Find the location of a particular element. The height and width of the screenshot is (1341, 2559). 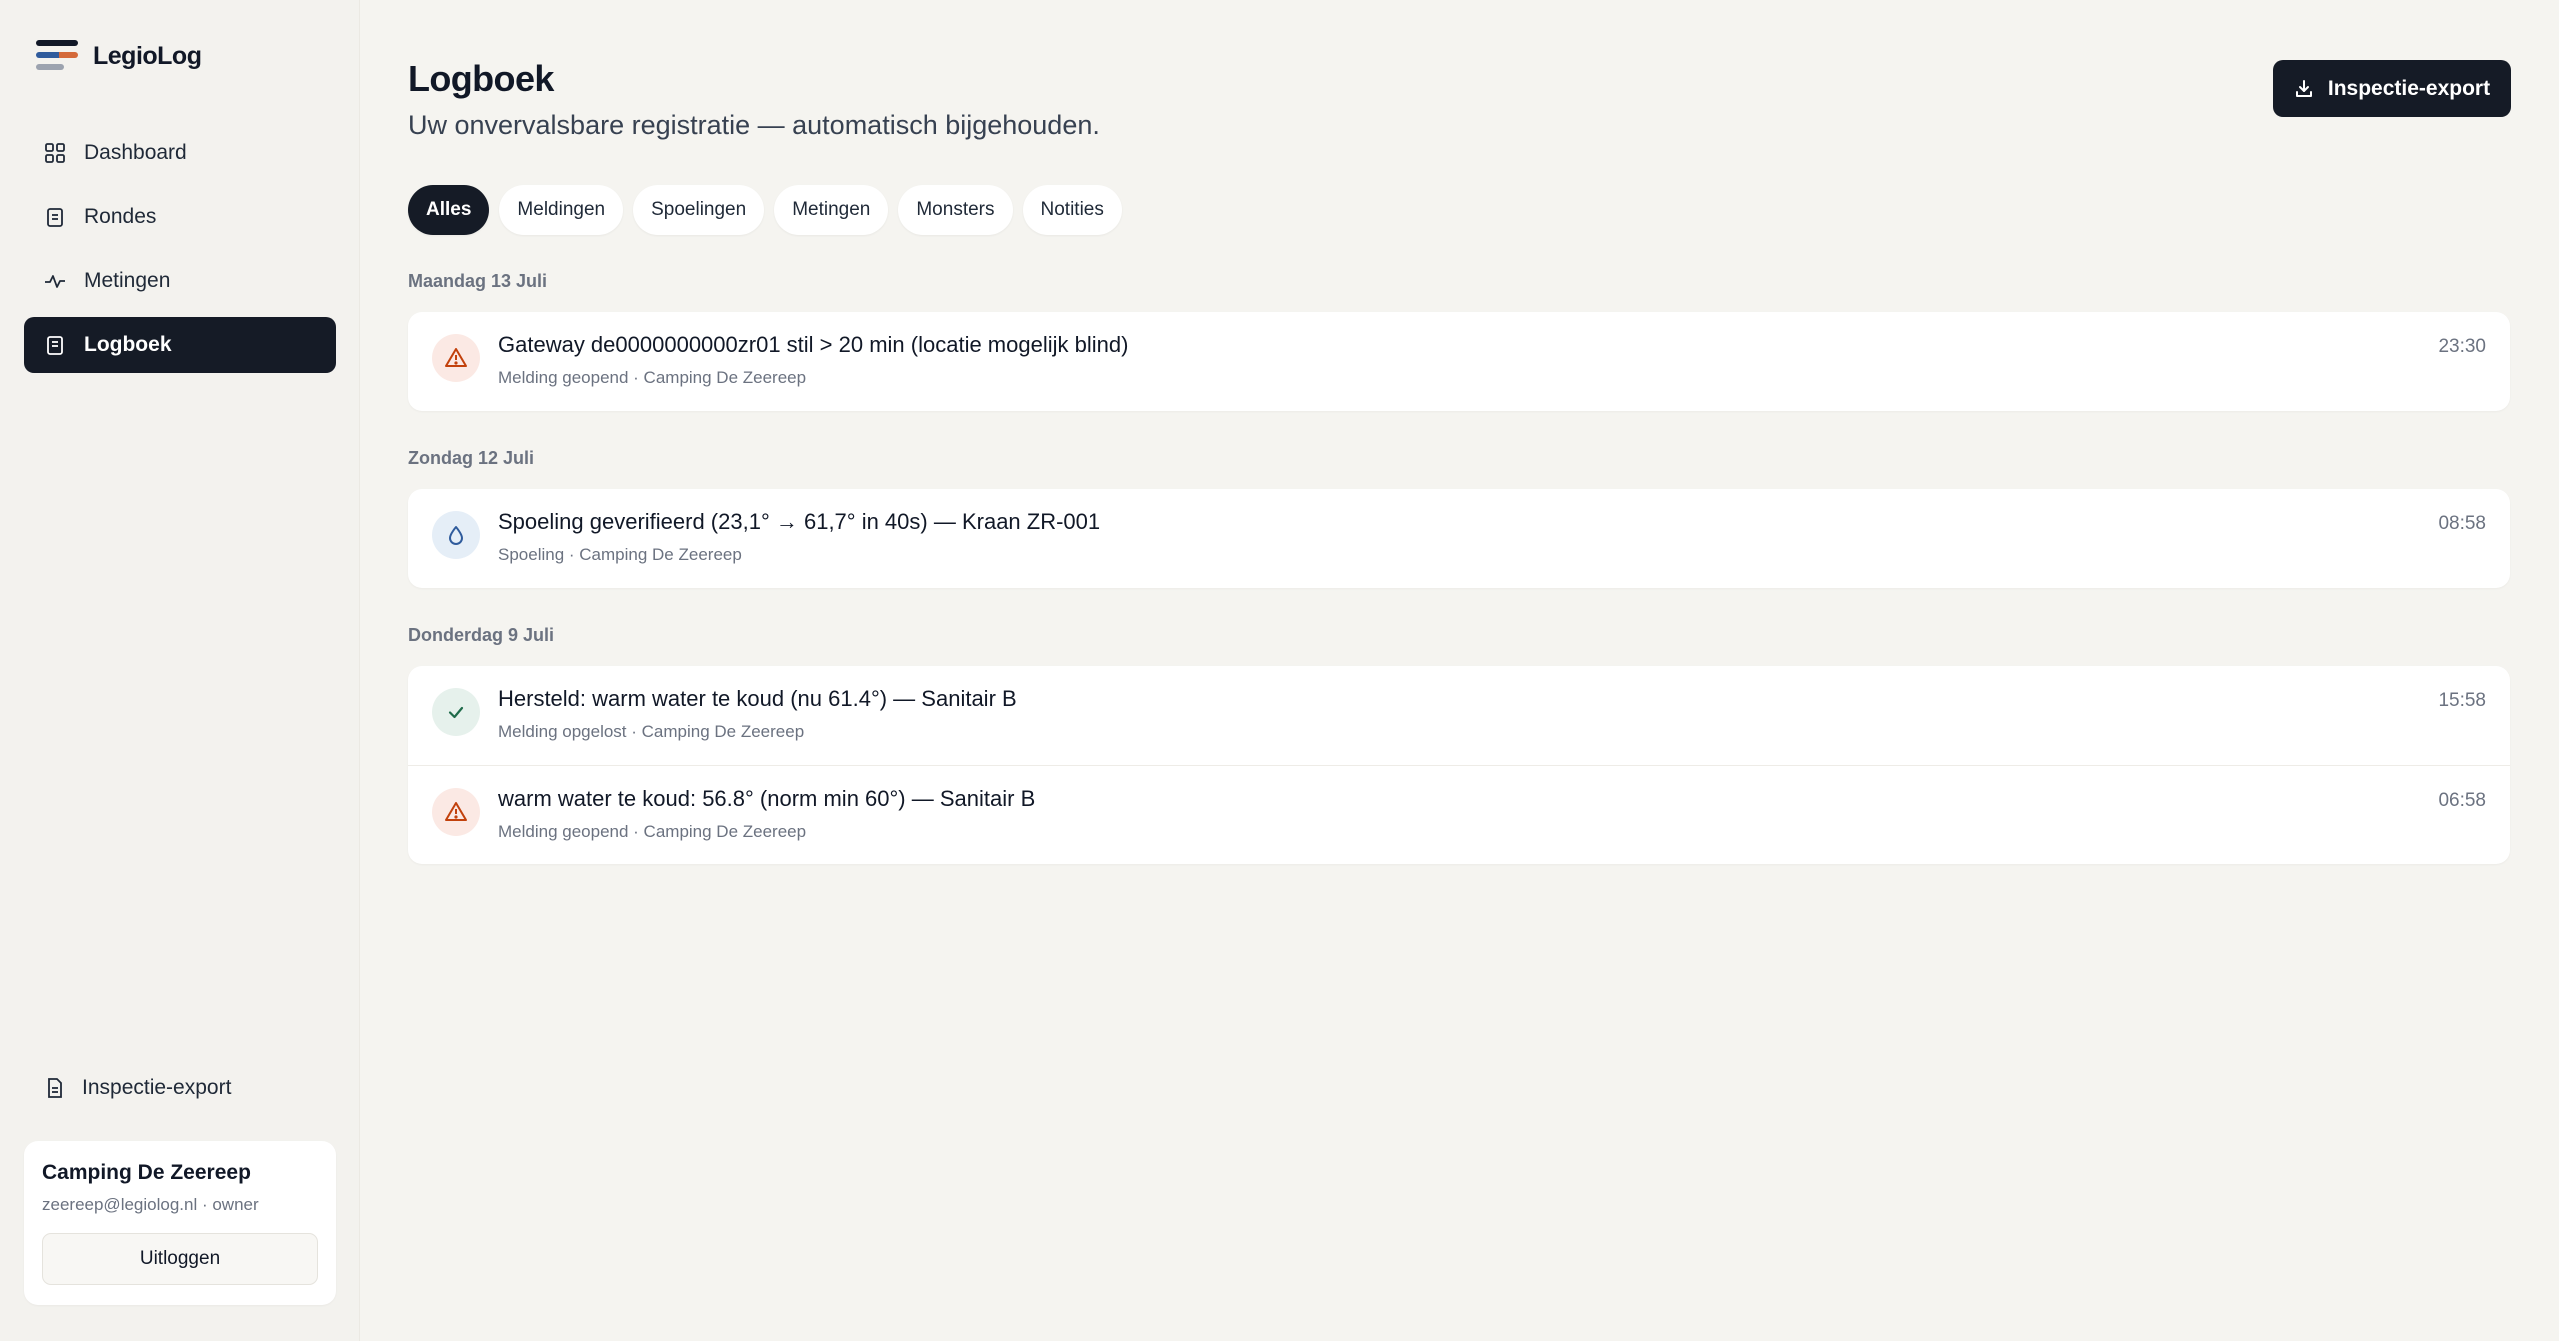

brand: LegioLog is located at coordinates (119, 56).